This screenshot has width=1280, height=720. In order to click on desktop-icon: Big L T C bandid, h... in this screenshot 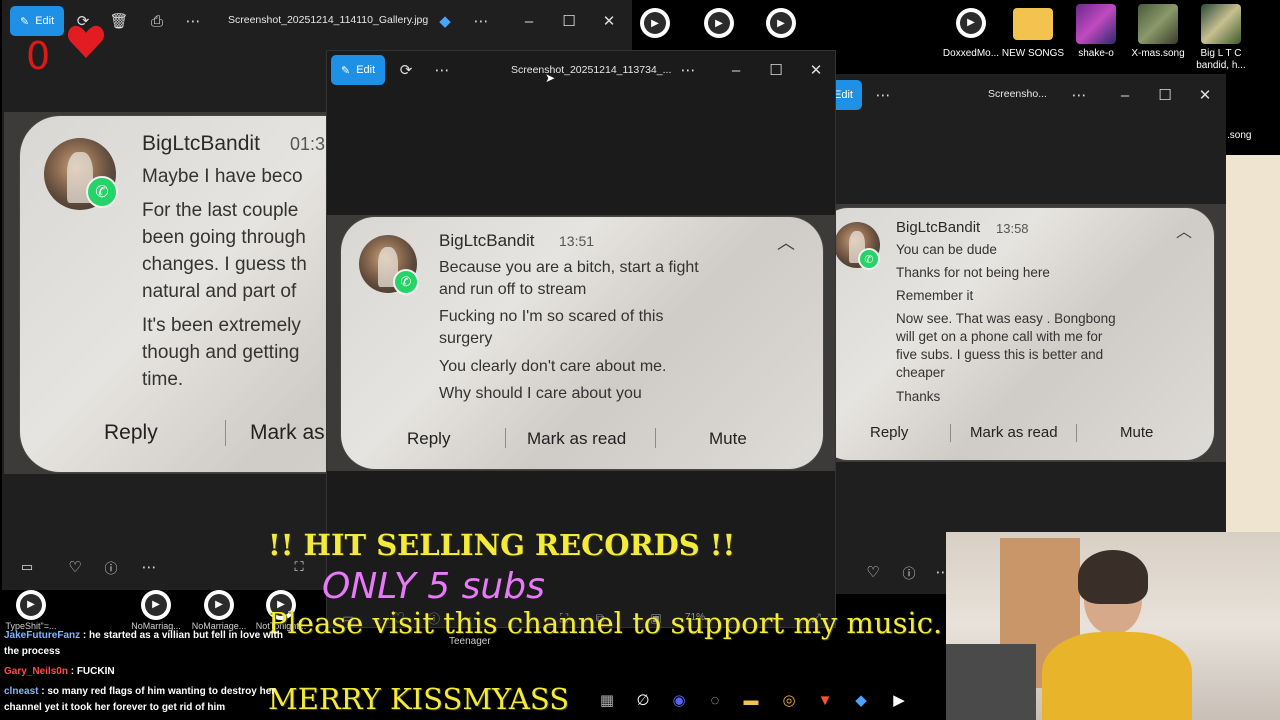, I will do `click(1221, 38)`.